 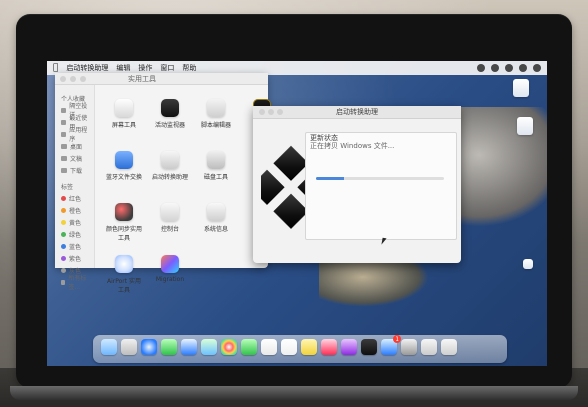 I want to click on tag-label: 红色, so click(x=75, y=199).